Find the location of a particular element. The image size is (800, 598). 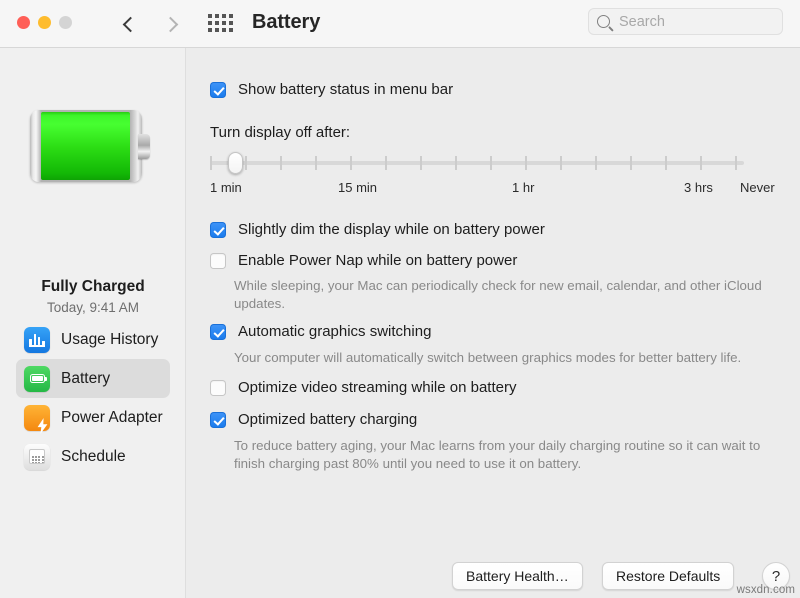

calendar-glyph is located at coordinates (37, 456).